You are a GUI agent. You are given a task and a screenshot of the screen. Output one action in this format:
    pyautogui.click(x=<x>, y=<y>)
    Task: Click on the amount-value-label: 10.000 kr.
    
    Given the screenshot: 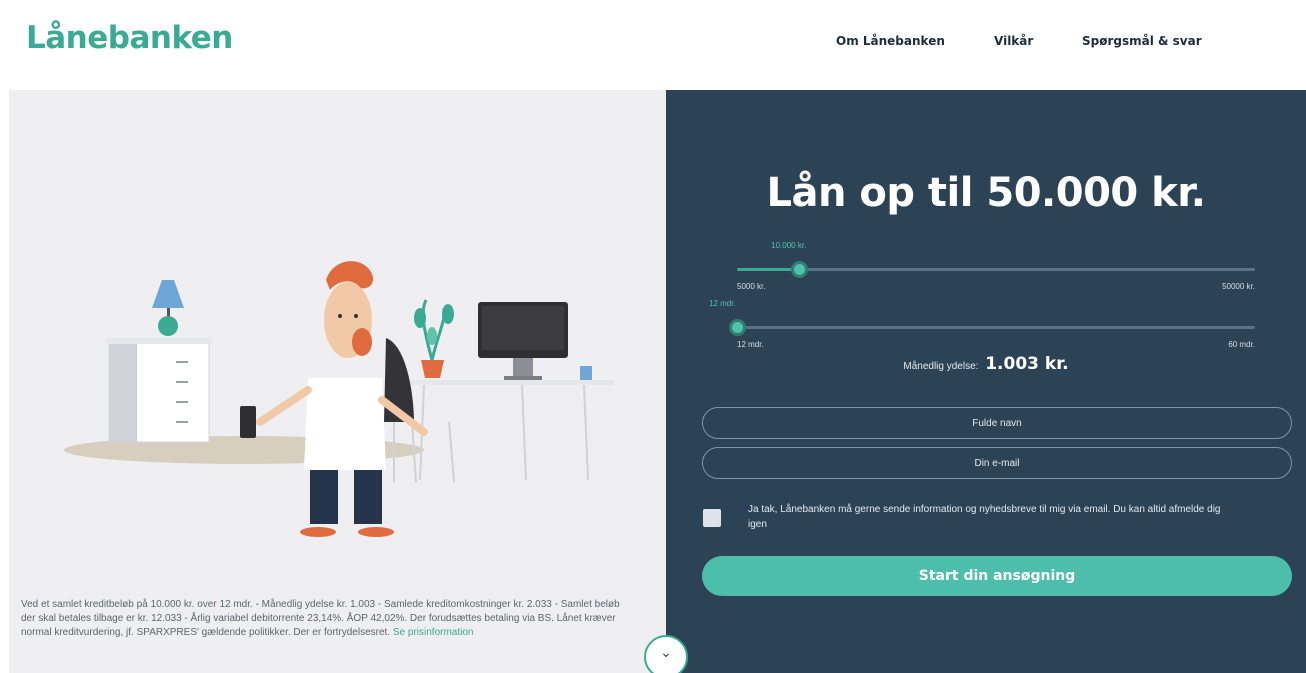 What is the action you would take?
    pyautogui.click(x=789, y=245)
    